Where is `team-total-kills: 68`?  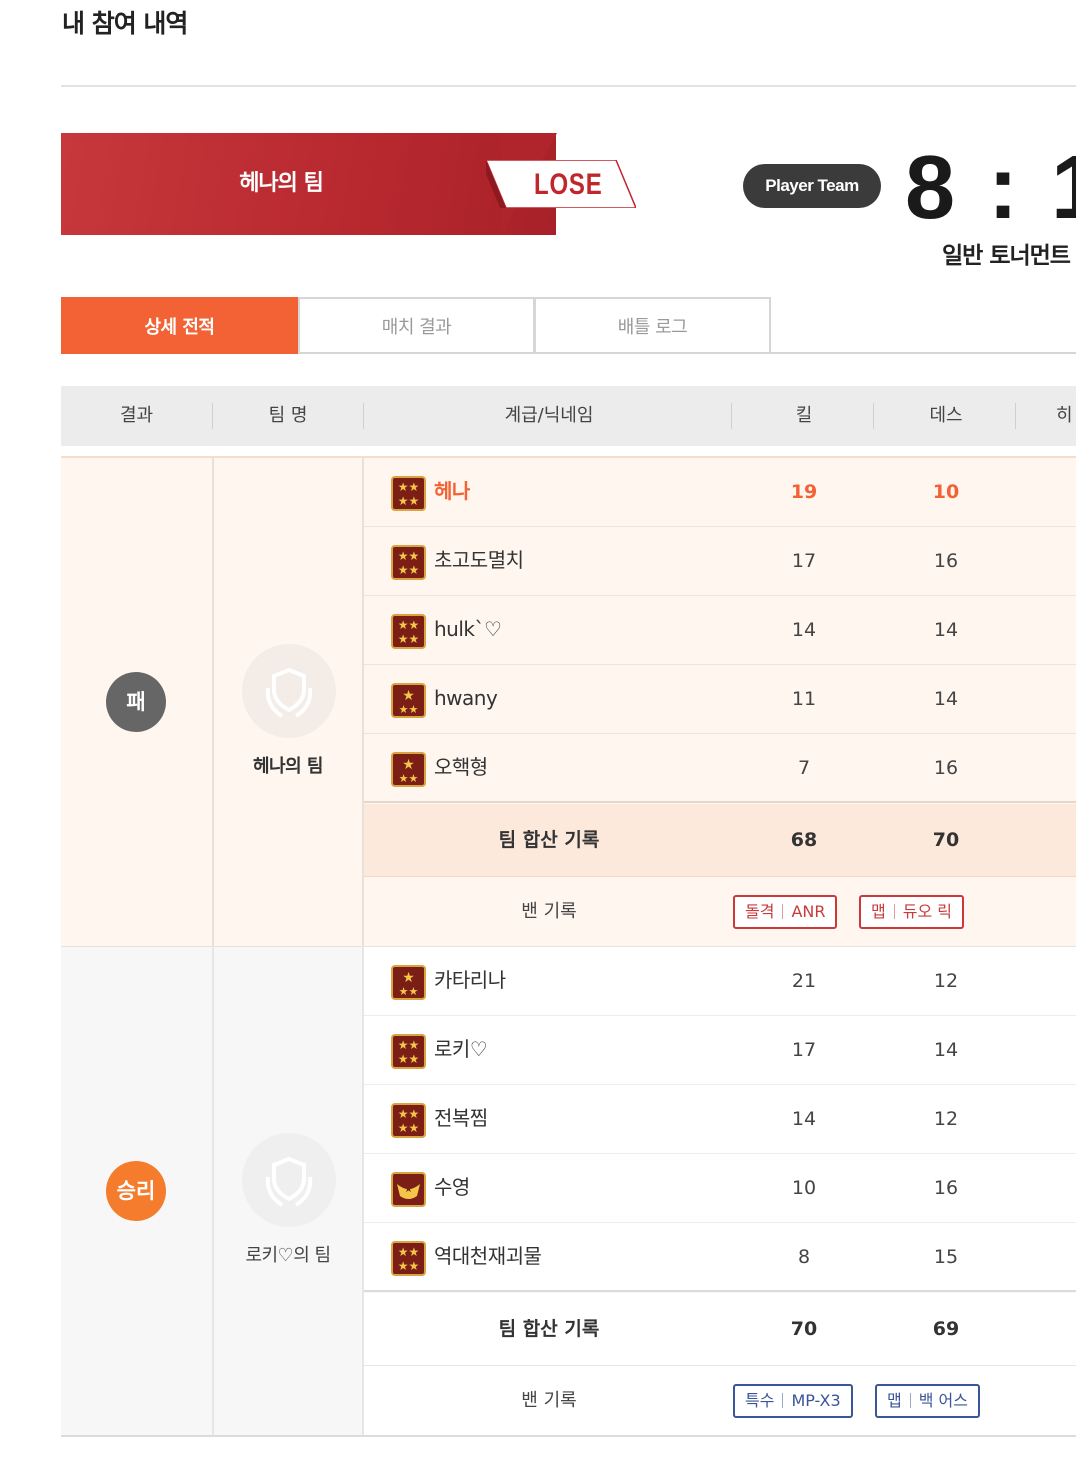
team-total-kills: 68 is located at coordinates (804, 840).